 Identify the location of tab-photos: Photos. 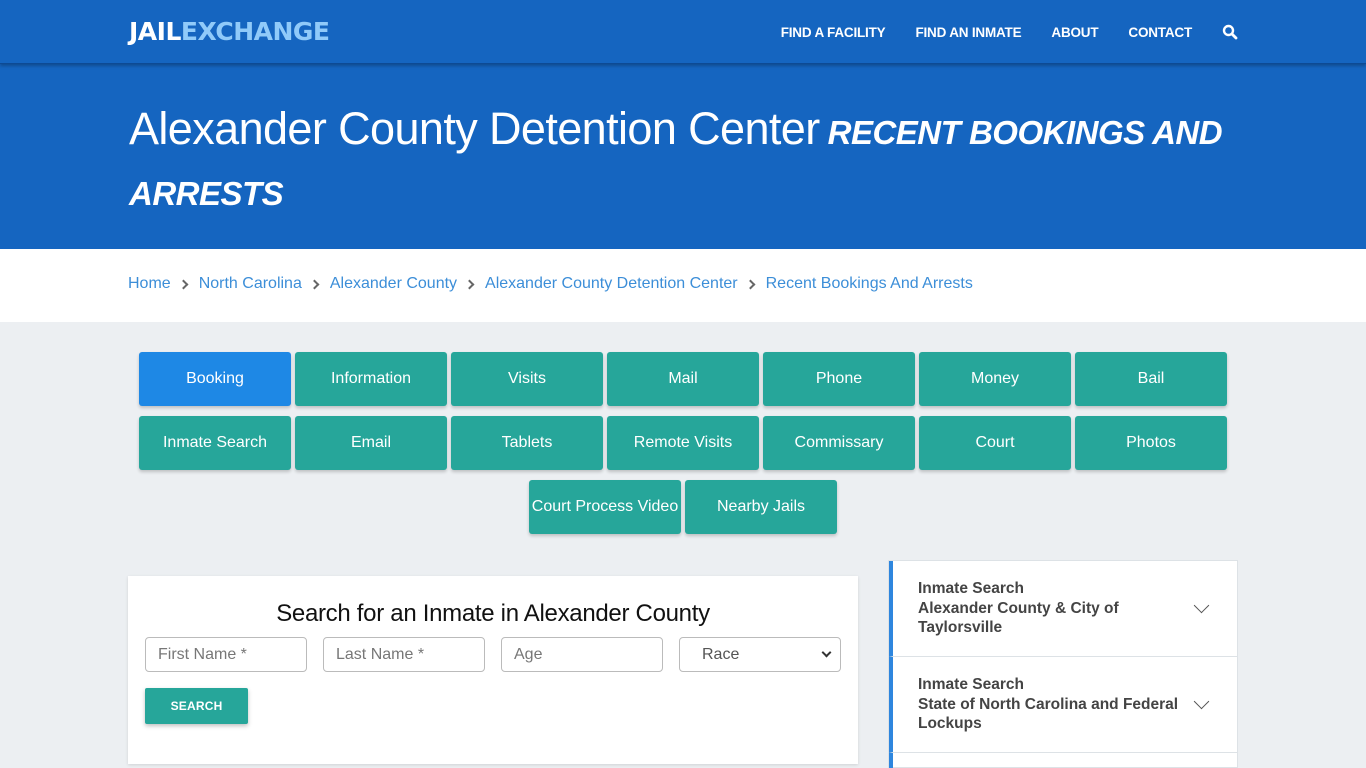
(1151, 443).